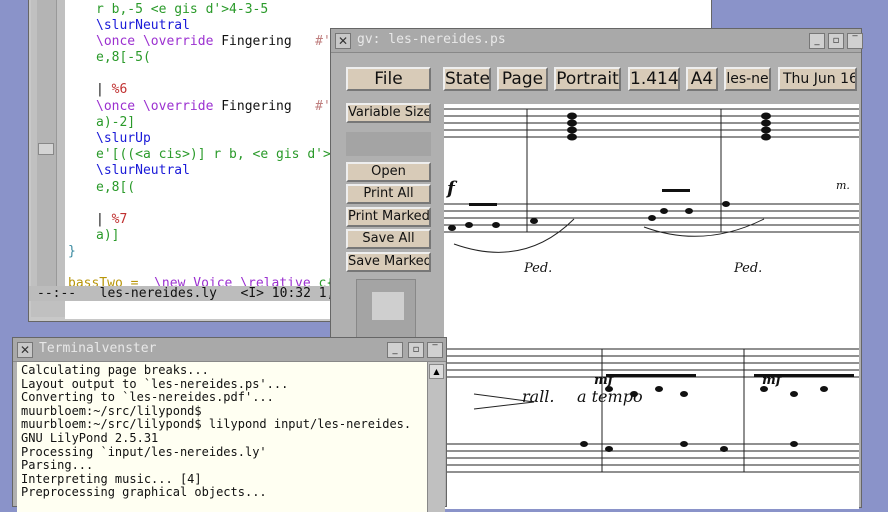  Describe the element at coordinates (702, 79) in the screenshot. I see `media-button: A4` at that location.